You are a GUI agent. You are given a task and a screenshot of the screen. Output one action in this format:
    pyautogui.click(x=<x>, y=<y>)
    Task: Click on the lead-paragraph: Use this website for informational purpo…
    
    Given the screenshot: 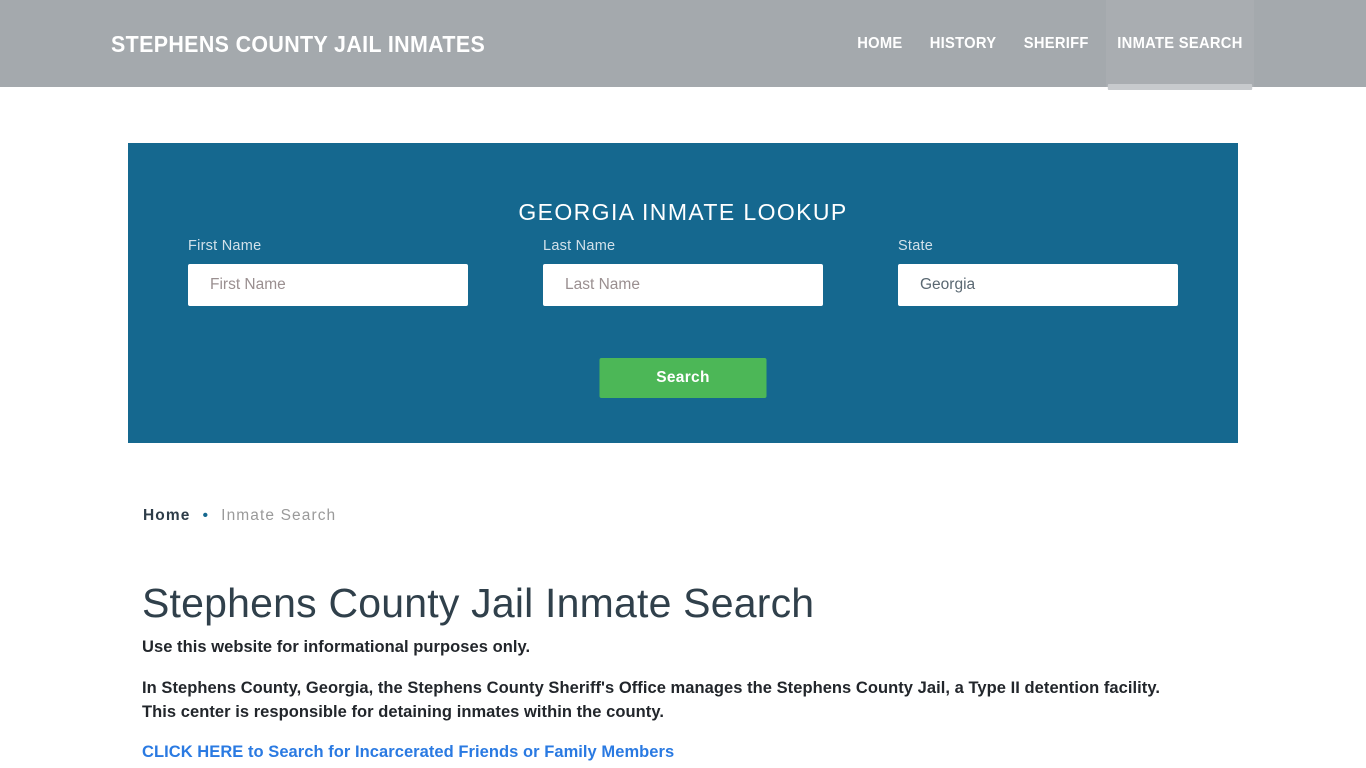 What is the action you would take?
    pyautogui.click(x=336, y=647)
    